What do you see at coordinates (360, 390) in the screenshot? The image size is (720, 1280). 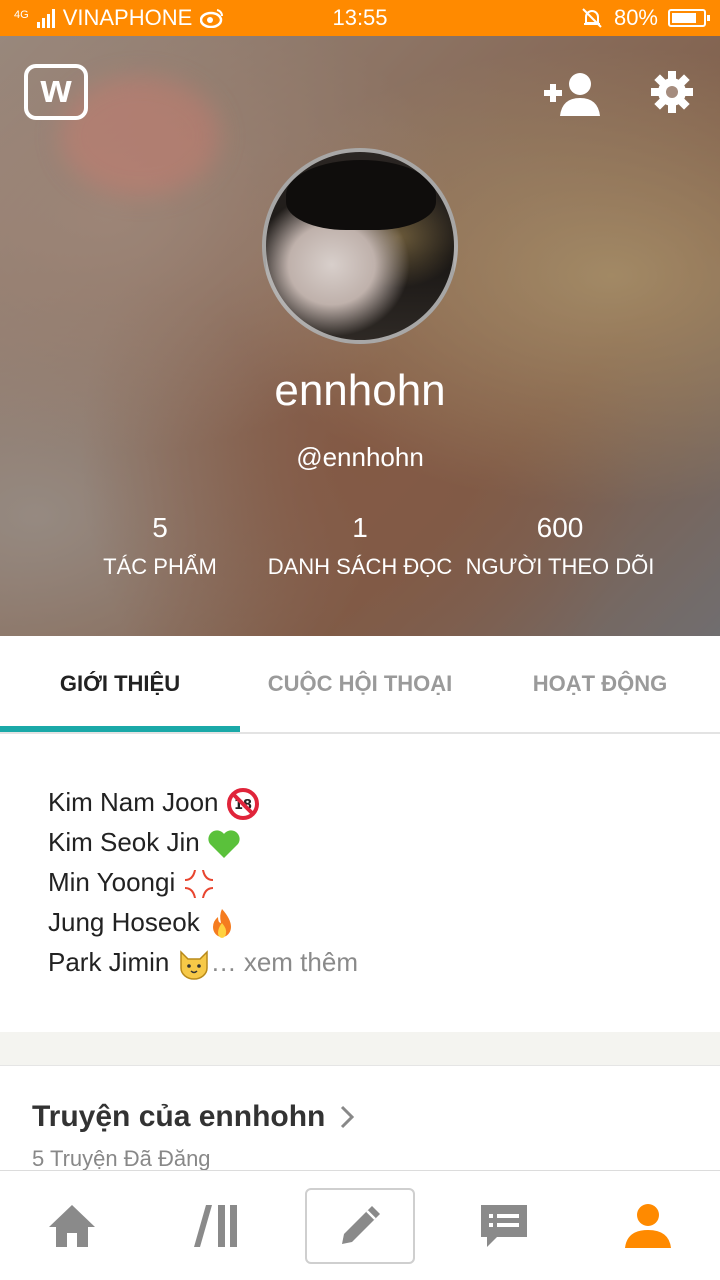 I see `display-name: ennhohn` at bounding box center [360, 390].